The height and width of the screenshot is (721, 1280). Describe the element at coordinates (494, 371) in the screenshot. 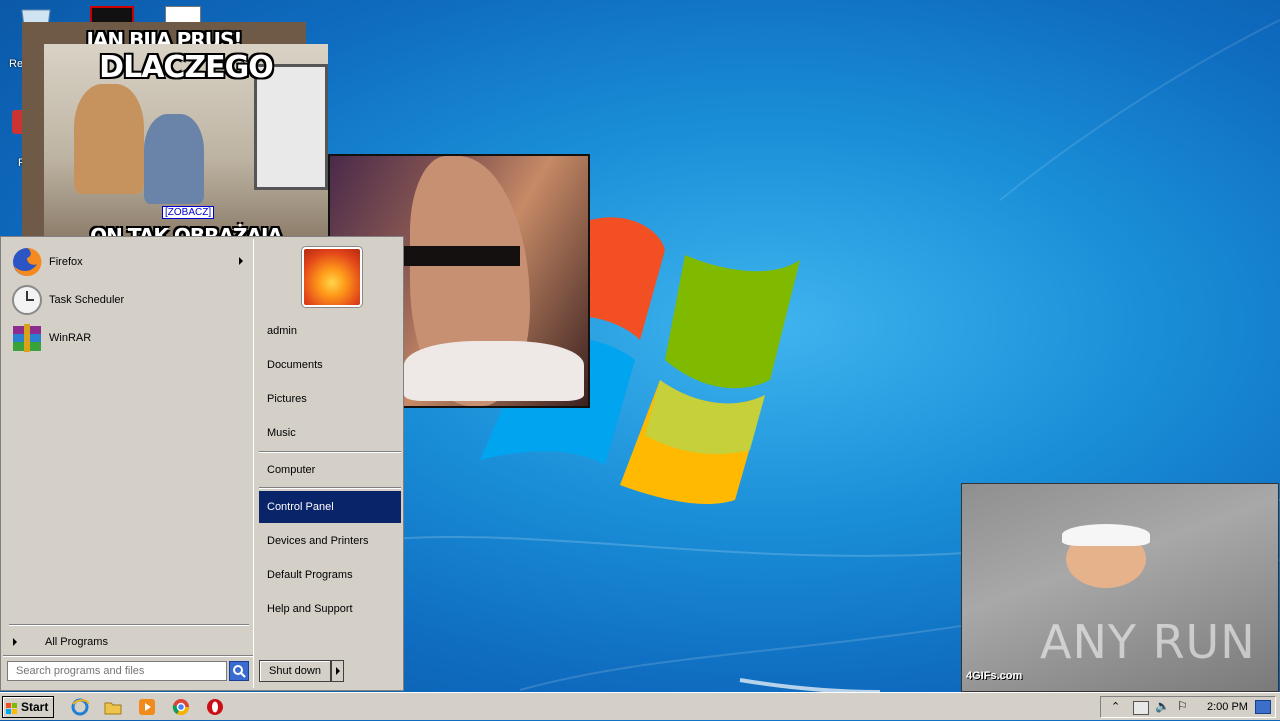

I see `white-shape` at that location.